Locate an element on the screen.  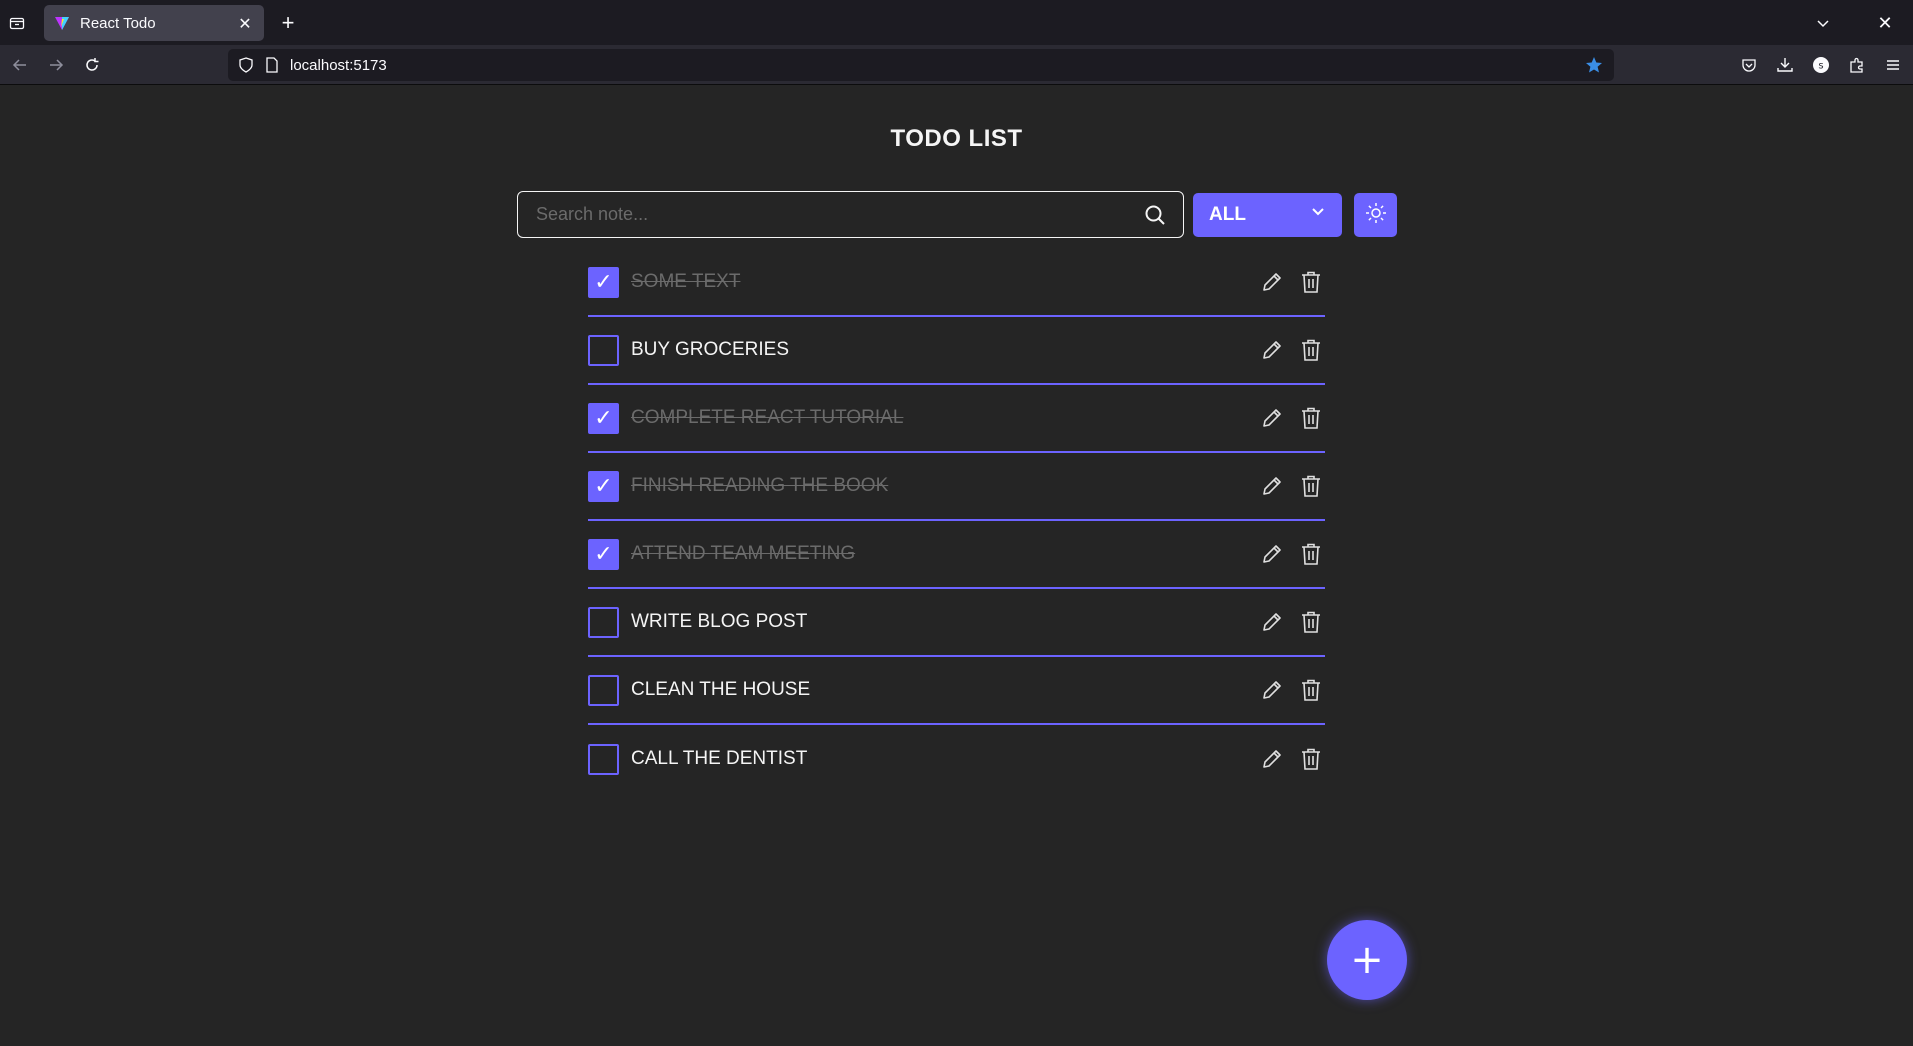
vite-favicon-icon is located at coordinates (62, 23).